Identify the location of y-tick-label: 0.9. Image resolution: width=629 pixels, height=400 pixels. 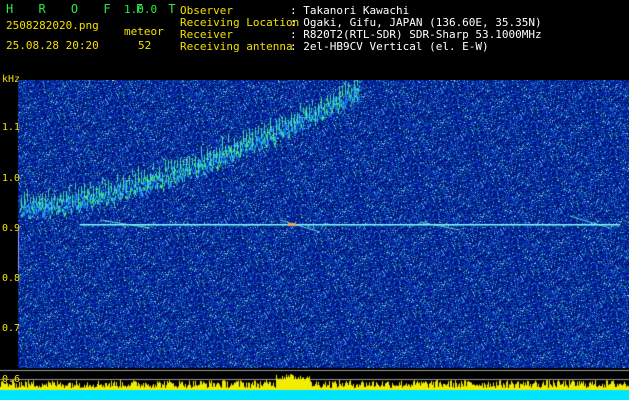
(11, 228).